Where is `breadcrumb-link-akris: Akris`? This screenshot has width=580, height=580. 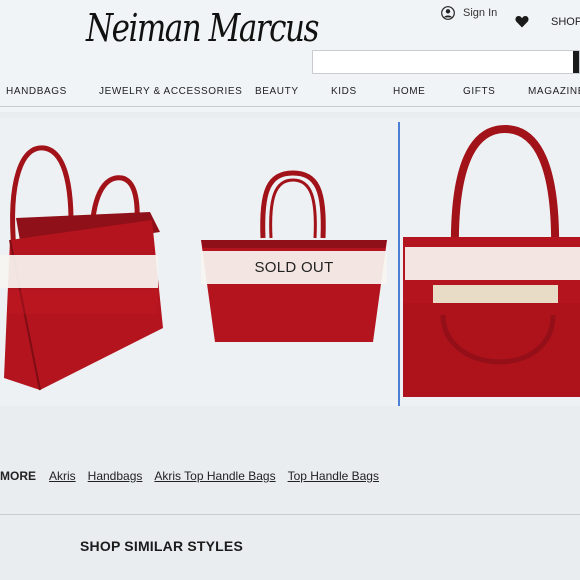 breadcrumb-link-akris: Akris is located at coordinates (62, 476).